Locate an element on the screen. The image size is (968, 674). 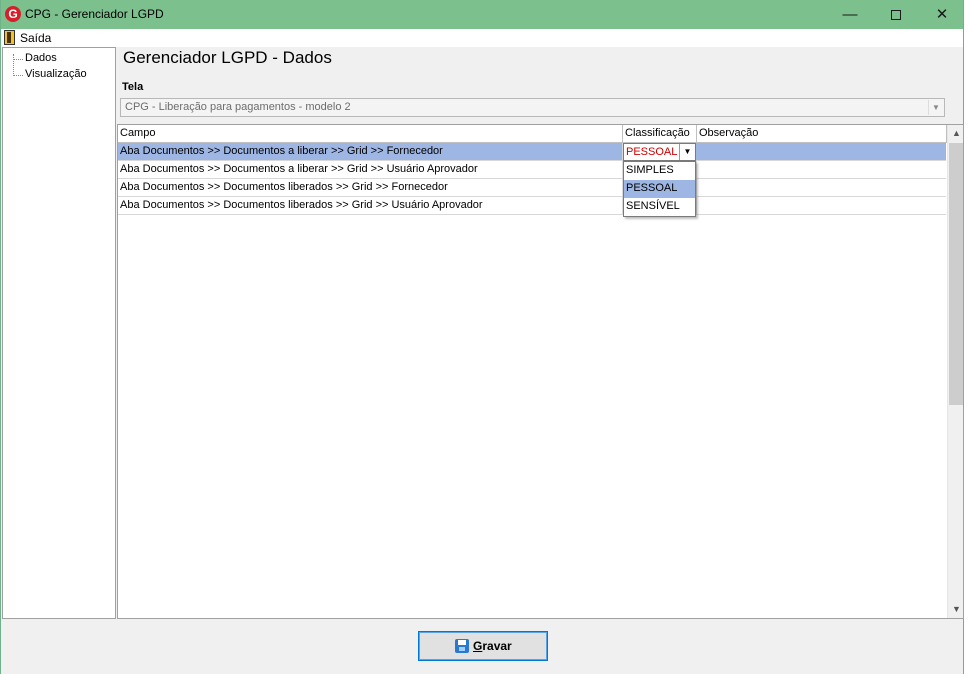
dropdown-option-pessoal: PESSOAL is located at coordinates (659, 189).